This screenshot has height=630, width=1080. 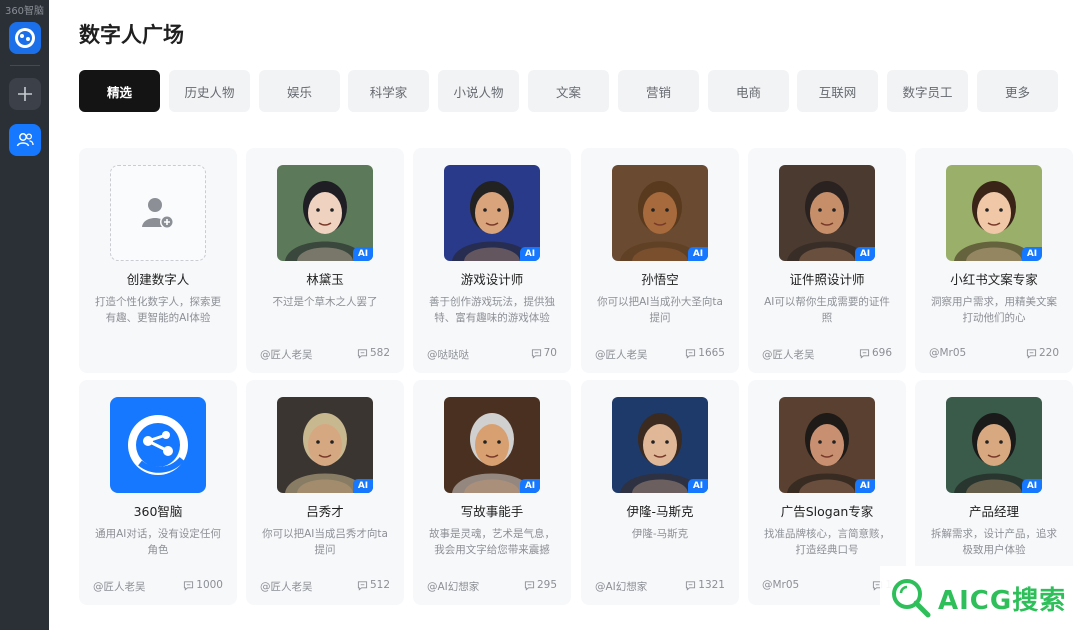 I want to click on card-comment-count: 582, so click(x=373, y=353).